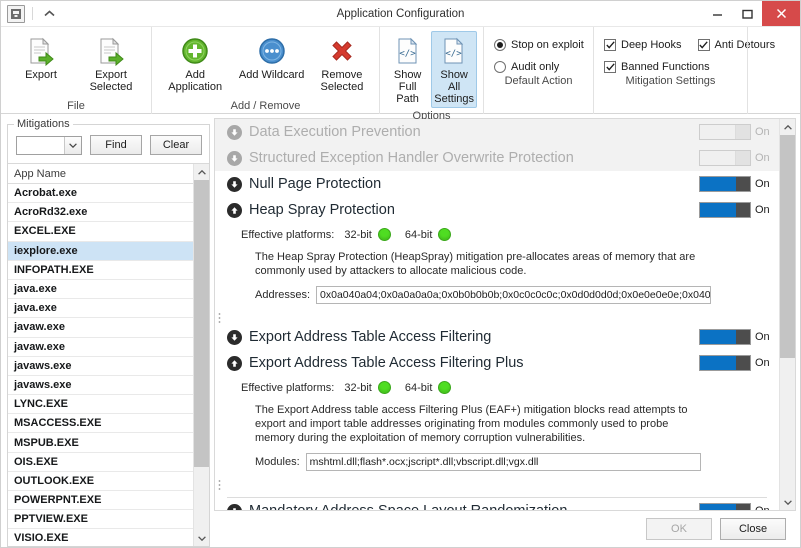 Image resolution: width=801 pixels, height=548 pixels. What do you see at coordinates (718, 507) in the screenshot?
I see `toggle-fill` at bounding box center [718, 507].